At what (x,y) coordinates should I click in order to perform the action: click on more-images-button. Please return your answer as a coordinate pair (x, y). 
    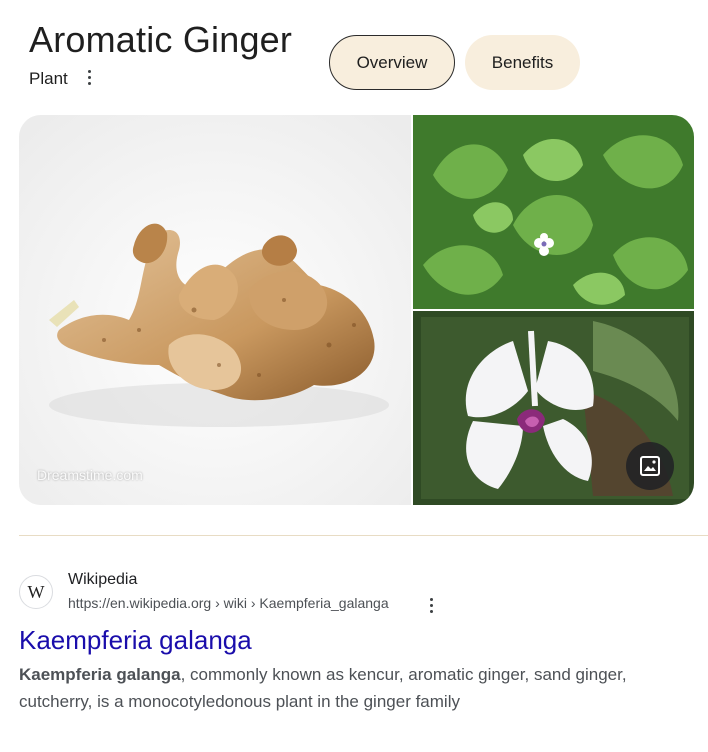
    Looking at the image, I should click on (650, 466).